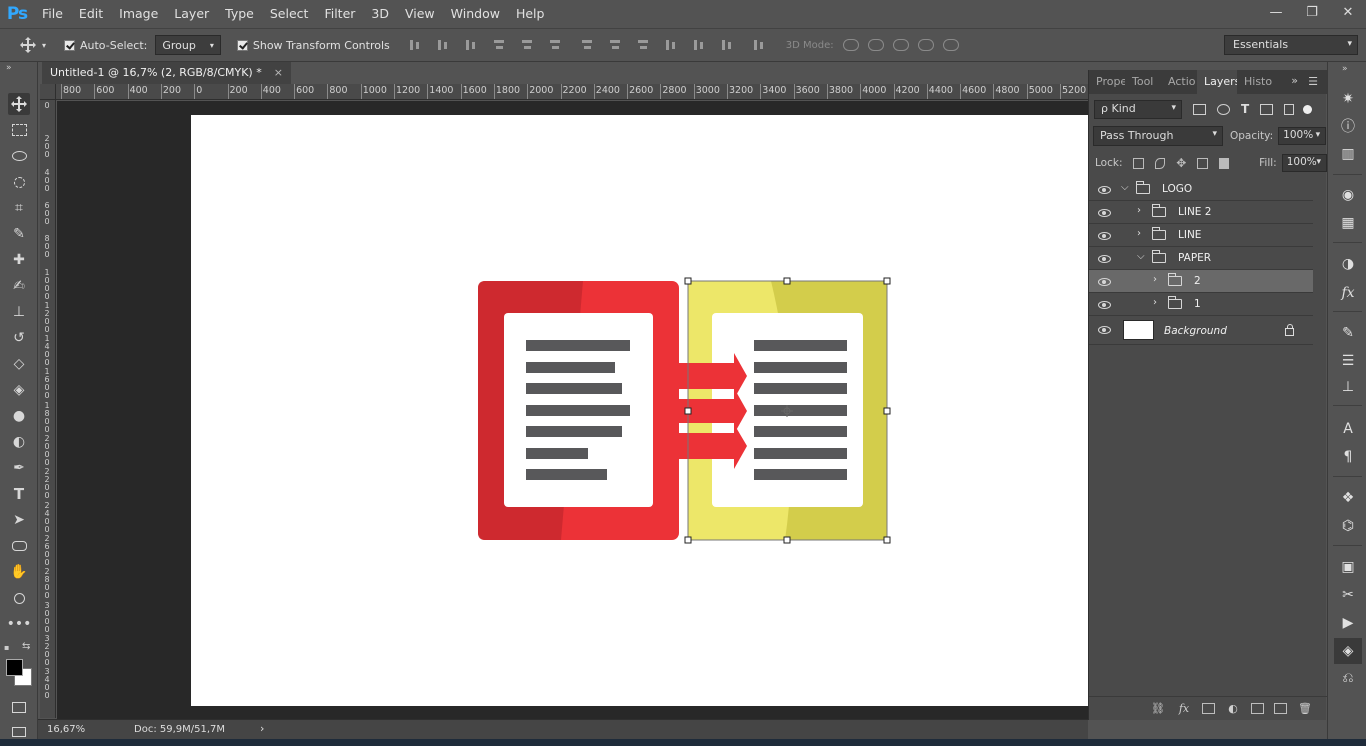  What do you see at coordinates (1348, 99) in the screenshot?
I see `compass-icon: ✷` at bounding box center [1348, 99].